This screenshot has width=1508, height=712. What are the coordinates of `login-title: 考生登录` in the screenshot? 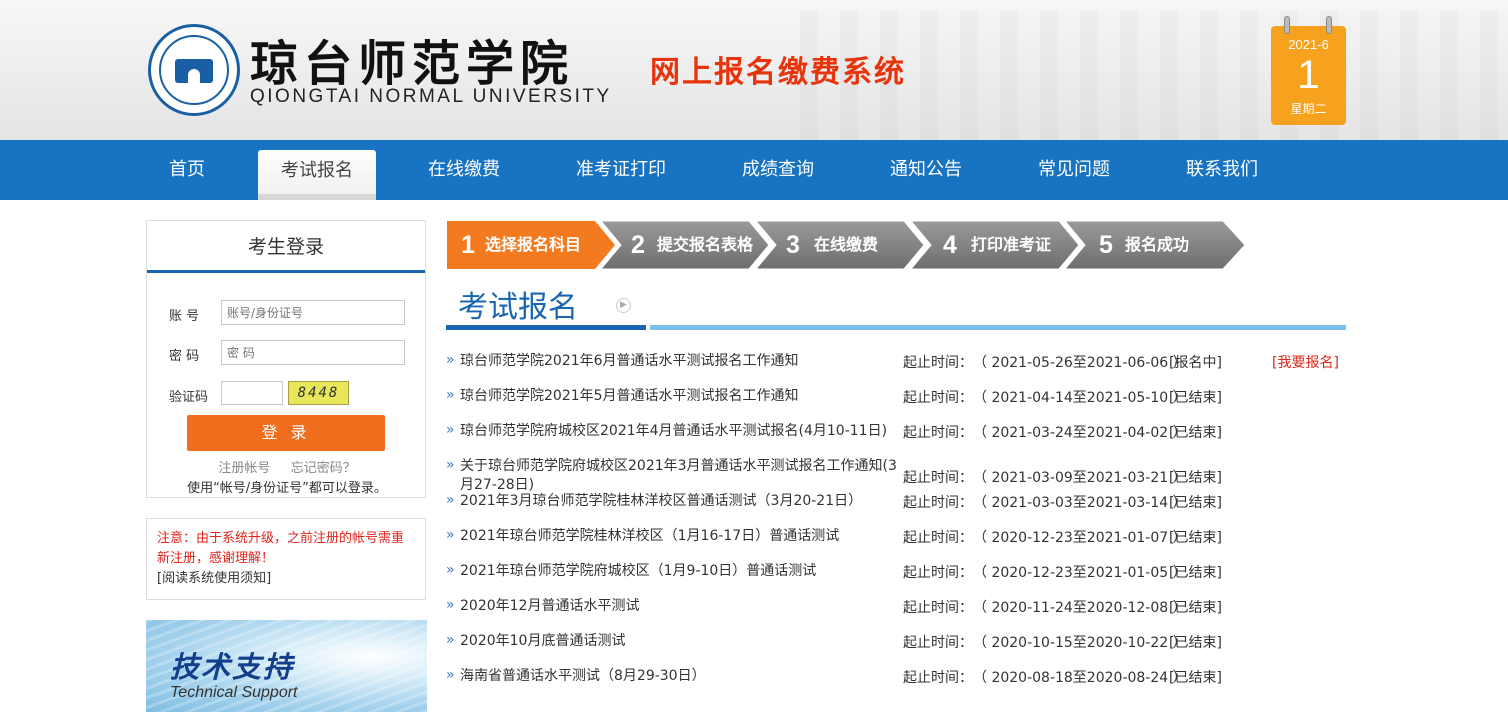 It's located at (286, 247).